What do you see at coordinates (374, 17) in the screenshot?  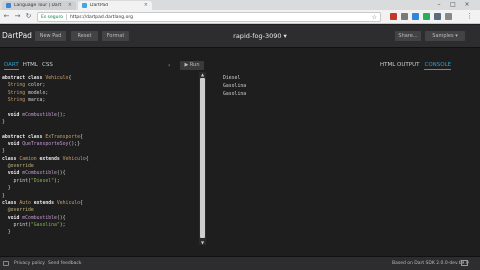 I see `bookmark-star-icon: ☆` at bounding box center [374, 17].